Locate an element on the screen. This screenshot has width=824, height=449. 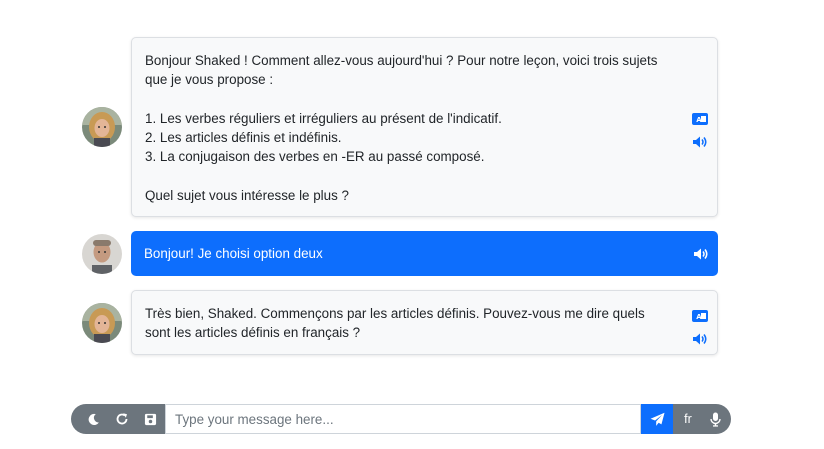
message-text: Bonjour! Je choisi option deux is located at coordinates (233, 253).